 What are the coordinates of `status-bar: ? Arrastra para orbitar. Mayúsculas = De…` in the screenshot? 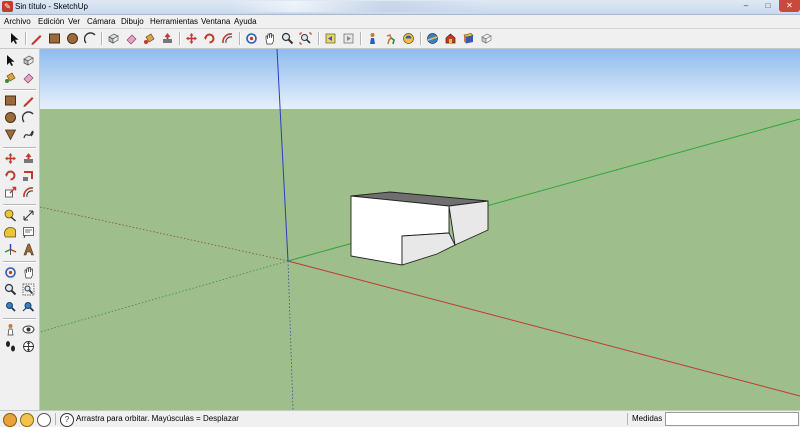 It's located at (400, 418).